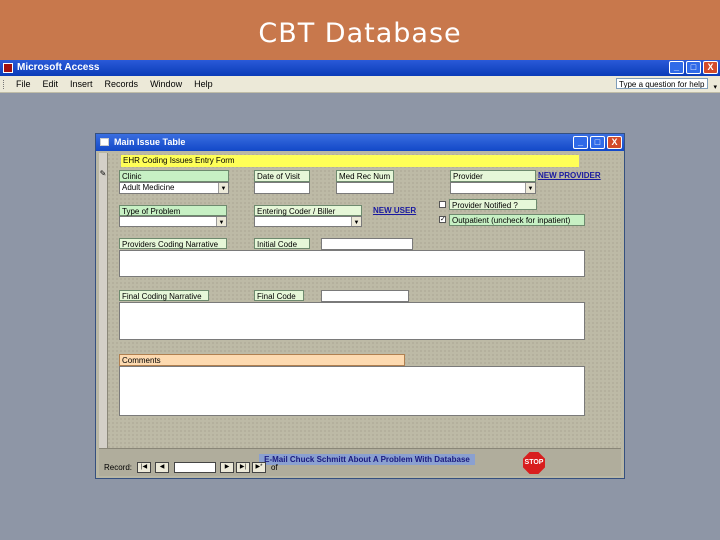 The width and height of the screenshot is (720, 540). What do you see at coordinates (103, 300) in the screenshot?
I see `record-selector: ✎` at bounding box center [103, 300].